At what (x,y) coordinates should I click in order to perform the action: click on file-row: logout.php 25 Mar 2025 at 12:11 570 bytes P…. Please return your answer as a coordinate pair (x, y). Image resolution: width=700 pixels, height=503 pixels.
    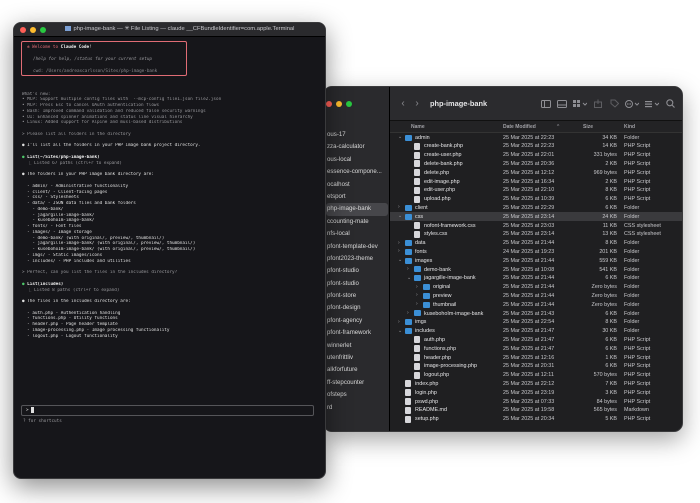
    Looking at the image, I should click on (536, 375).